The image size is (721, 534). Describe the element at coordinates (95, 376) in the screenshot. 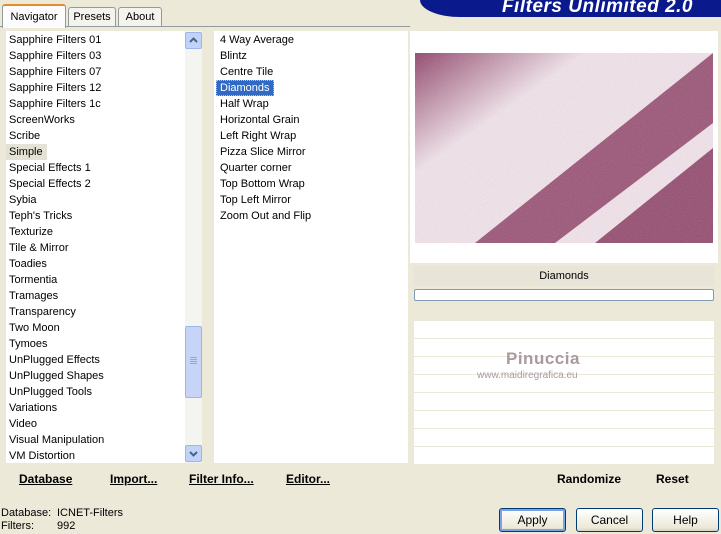

I see `category-item: UnPlugged Shapes` at that location.